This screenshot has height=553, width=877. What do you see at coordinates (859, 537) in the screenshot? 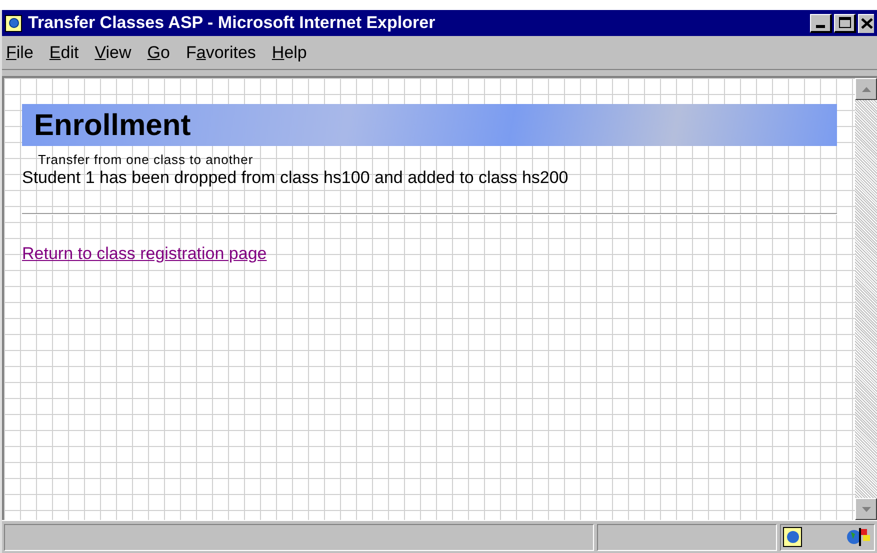
I see `globe-flag-icon` at bounding box center [859, 537].